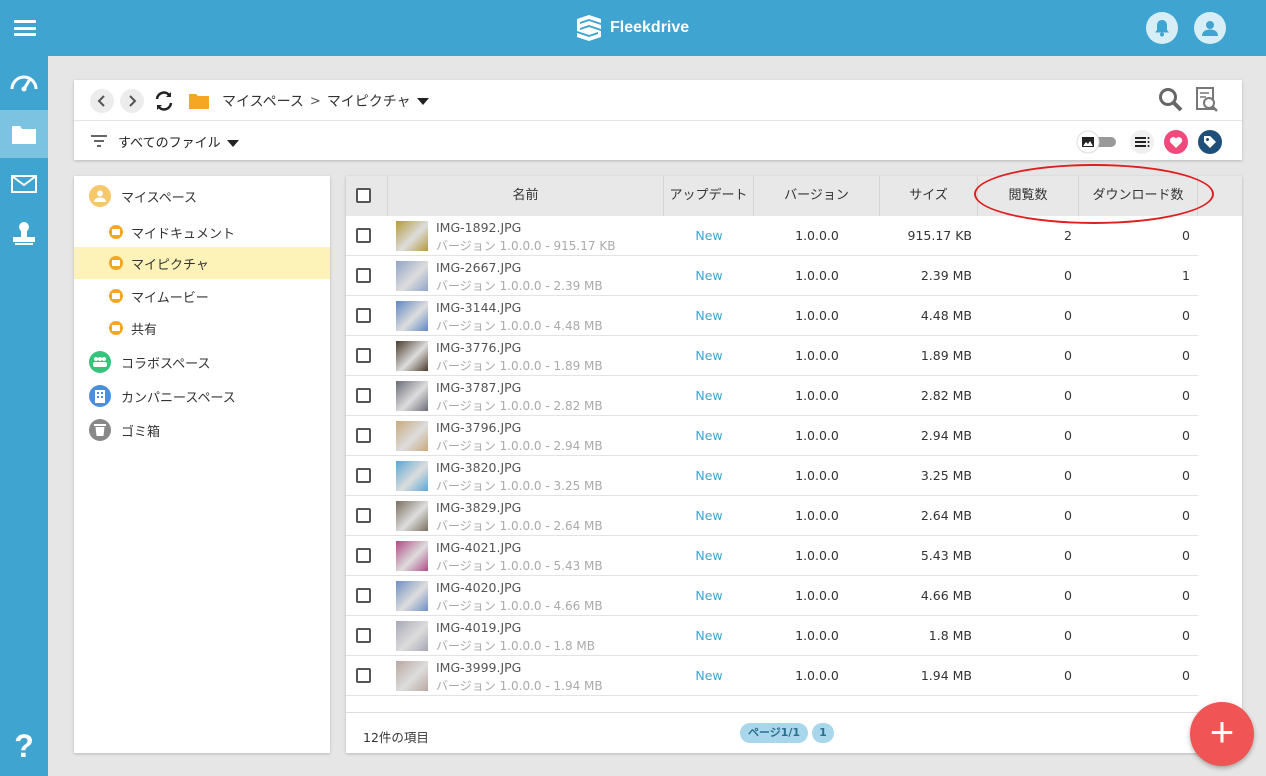  Describe the element at coordinates (709, 196) in the screenshot. I see `column-header-update: アップデート` at that location.